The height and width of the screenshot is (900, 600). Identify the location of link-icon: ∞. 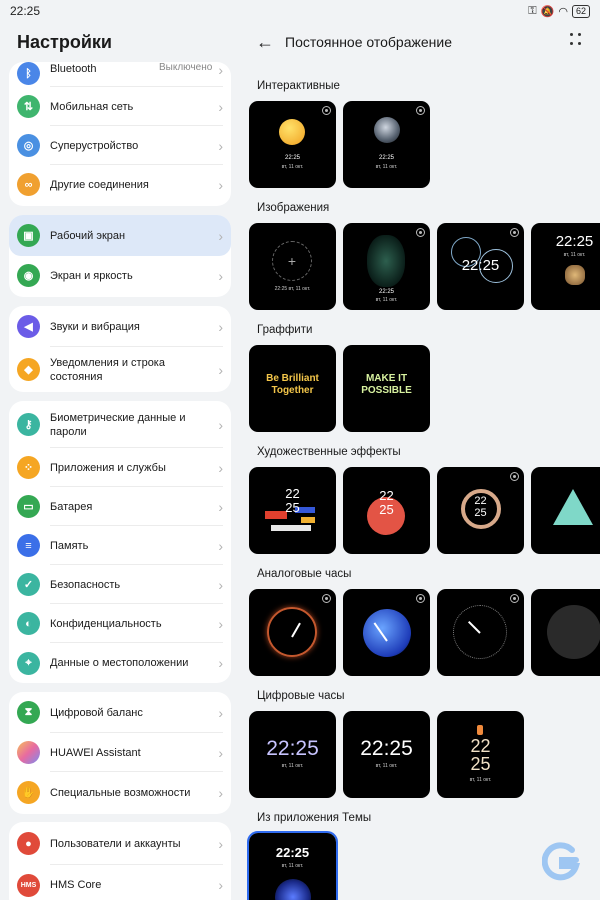
(28, 184).